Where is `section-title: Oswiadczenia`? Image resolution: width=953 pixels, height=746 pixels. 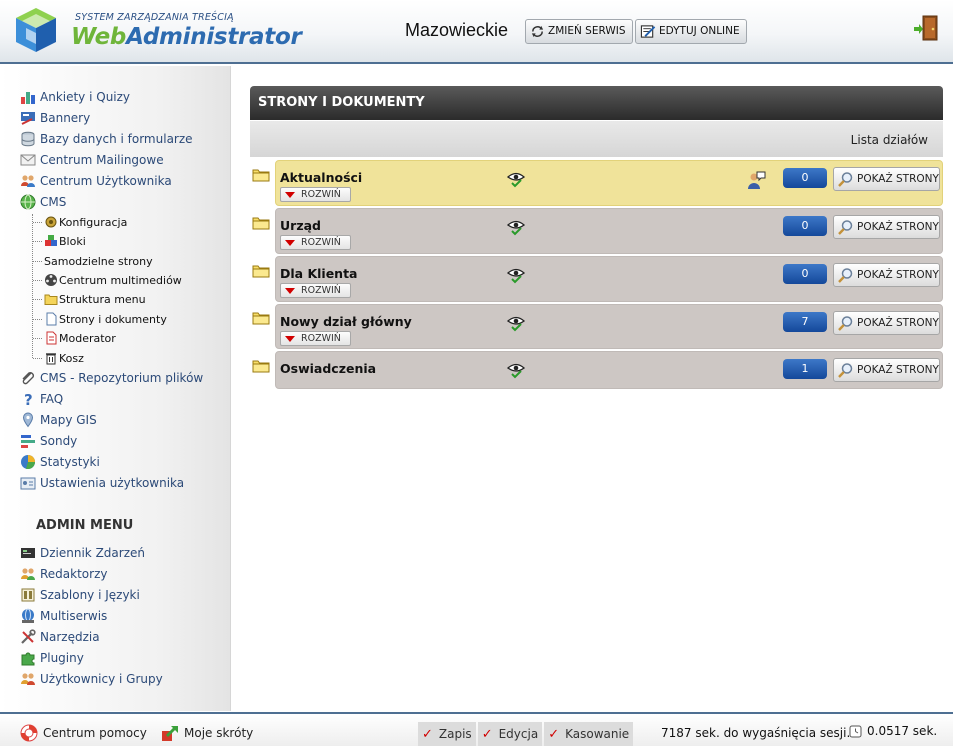 section-title: Oswiadczenia is located at coordinates (328, 368).